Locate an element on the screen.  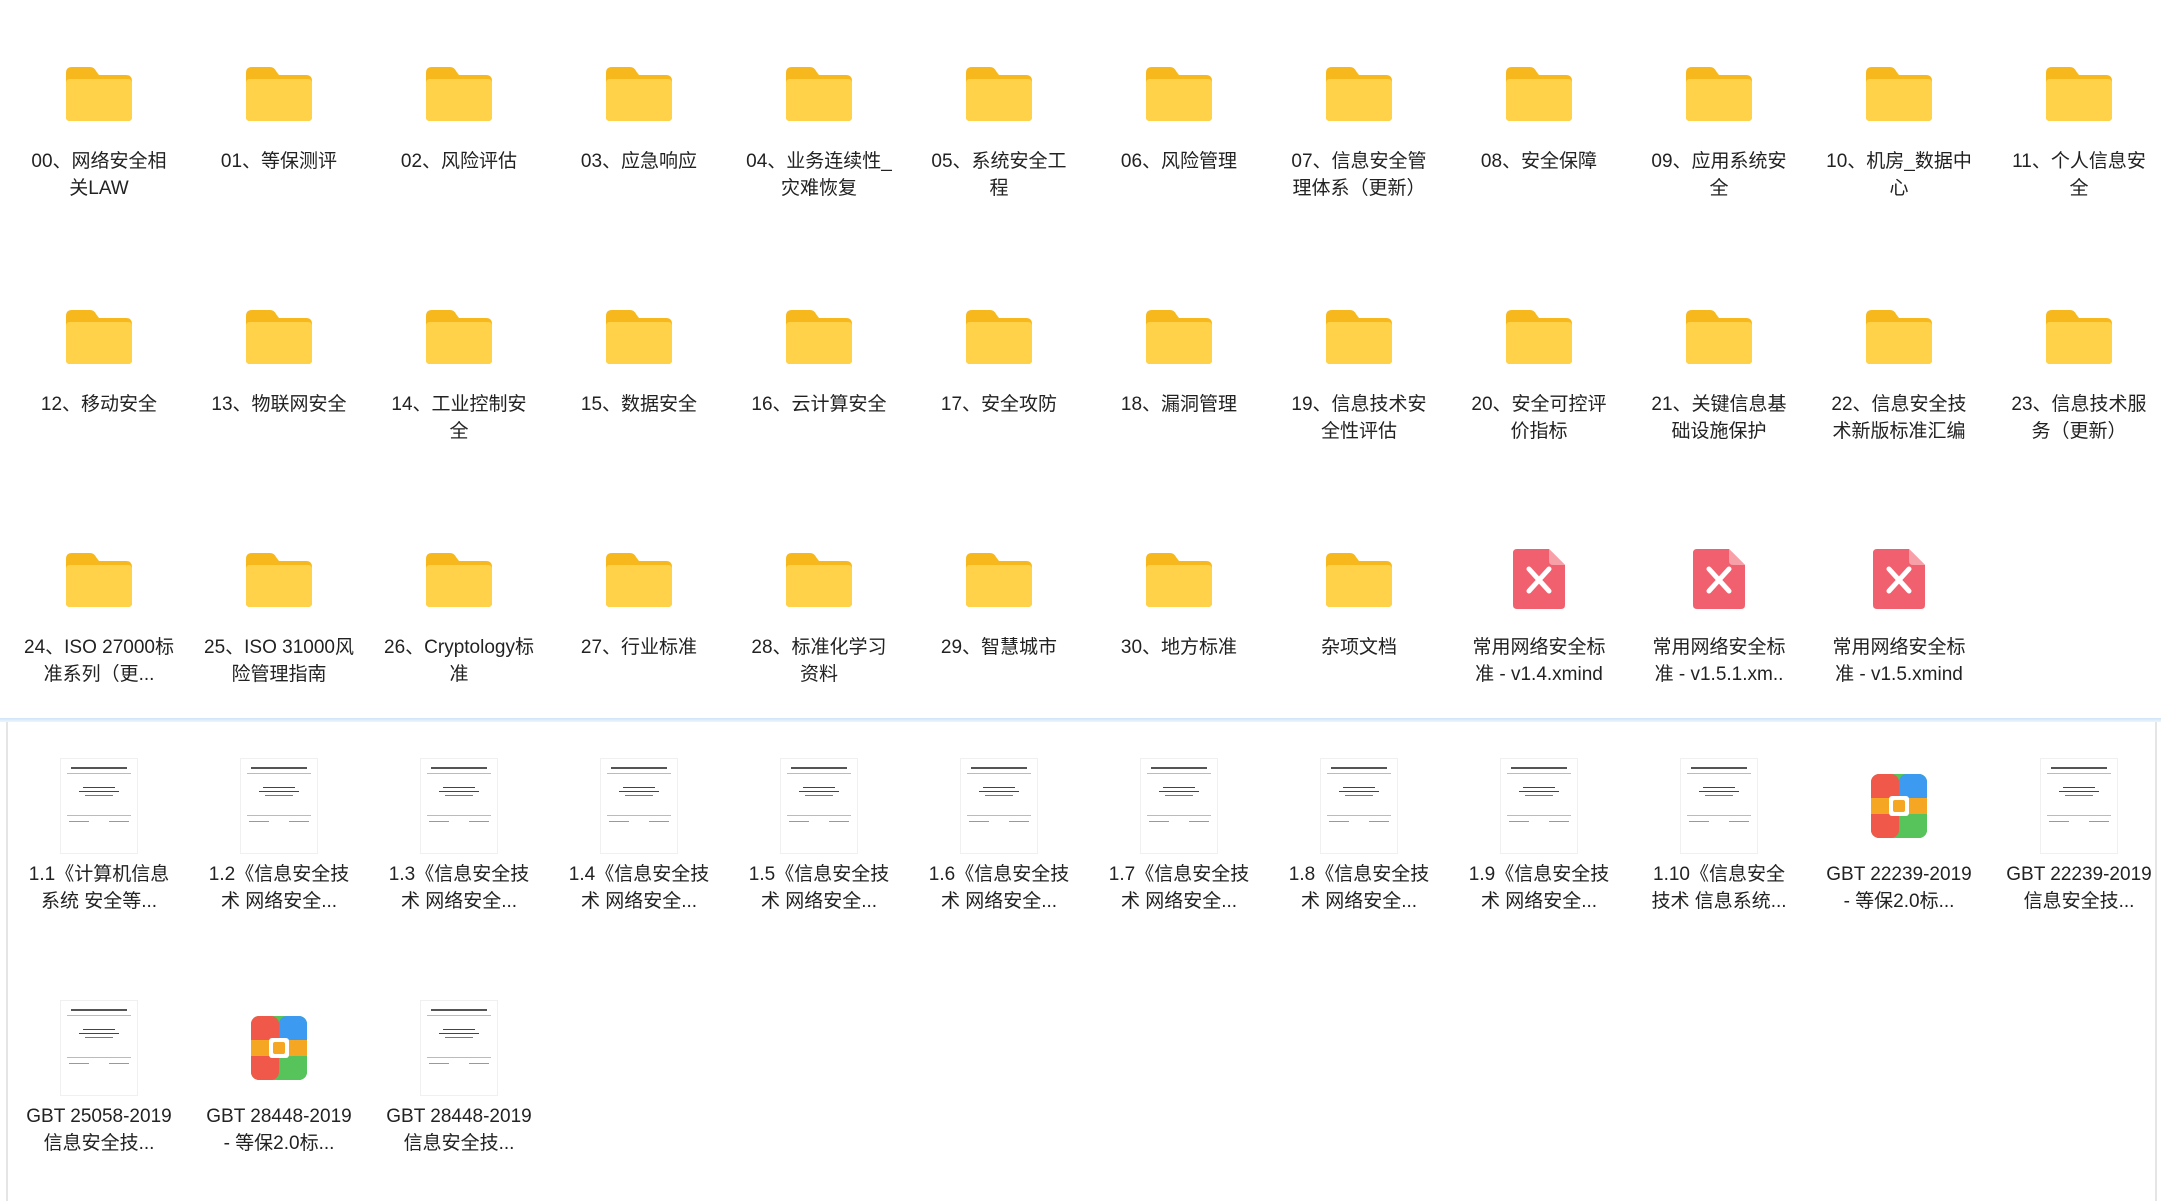
folder-item: 07、信息安全管理体系（更新） is located at coordinates (1359, 112).